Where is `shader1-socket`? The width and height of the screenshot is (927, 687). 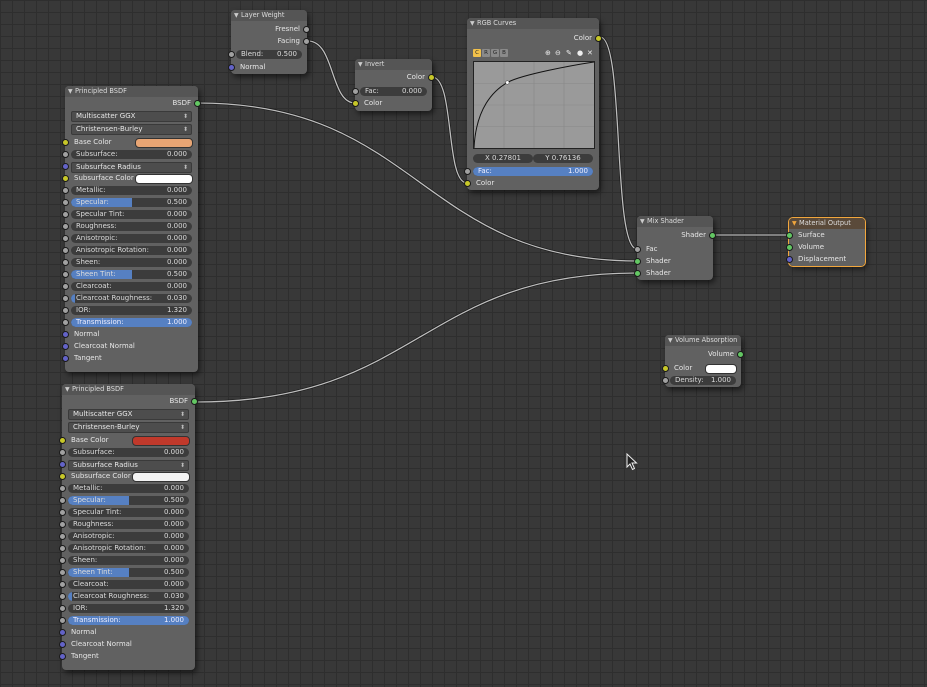
shader1-socket is located at coordinates (637, 261).